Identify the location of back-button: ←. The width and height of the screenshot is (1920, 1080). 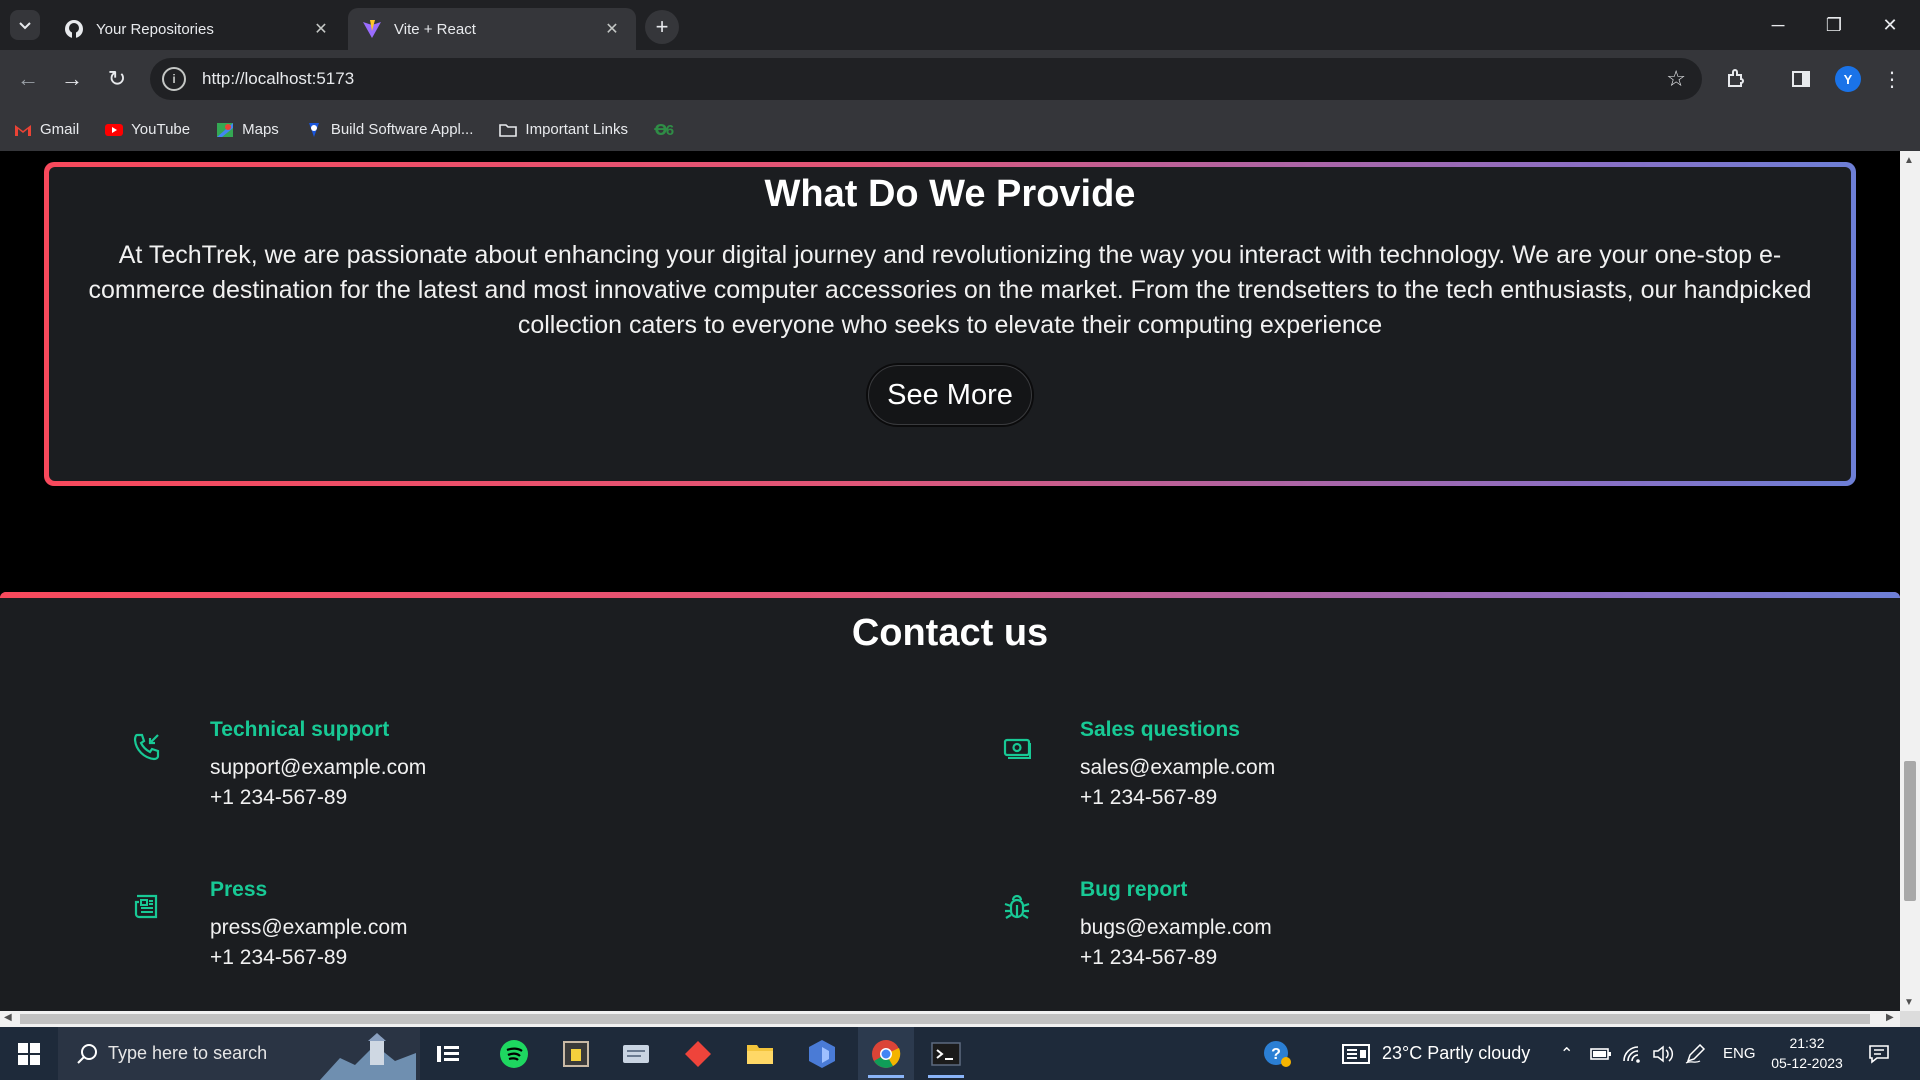
(28, 79).